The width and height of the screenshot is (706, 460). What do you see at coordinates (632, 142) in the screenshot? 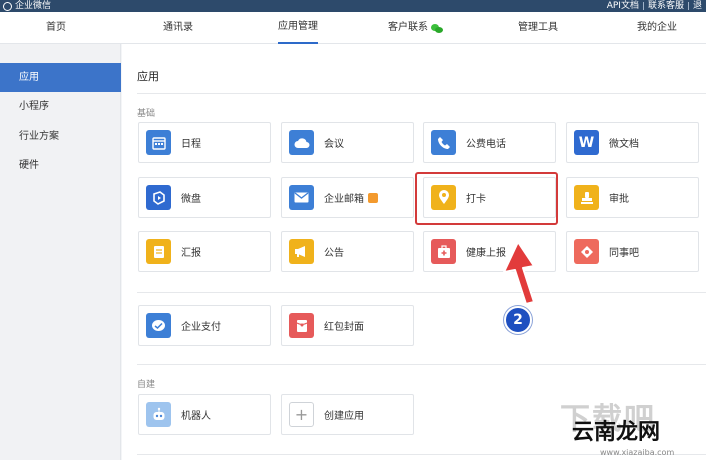
I see `app-card-docs: W 微文档` at bounding box center [632, 142].